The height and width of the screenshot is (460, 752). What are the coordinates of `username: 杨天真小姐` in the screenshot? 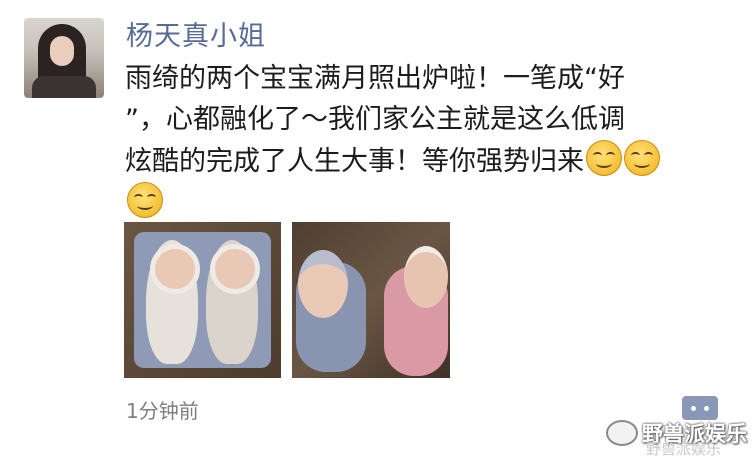 It's located at (196, 33).